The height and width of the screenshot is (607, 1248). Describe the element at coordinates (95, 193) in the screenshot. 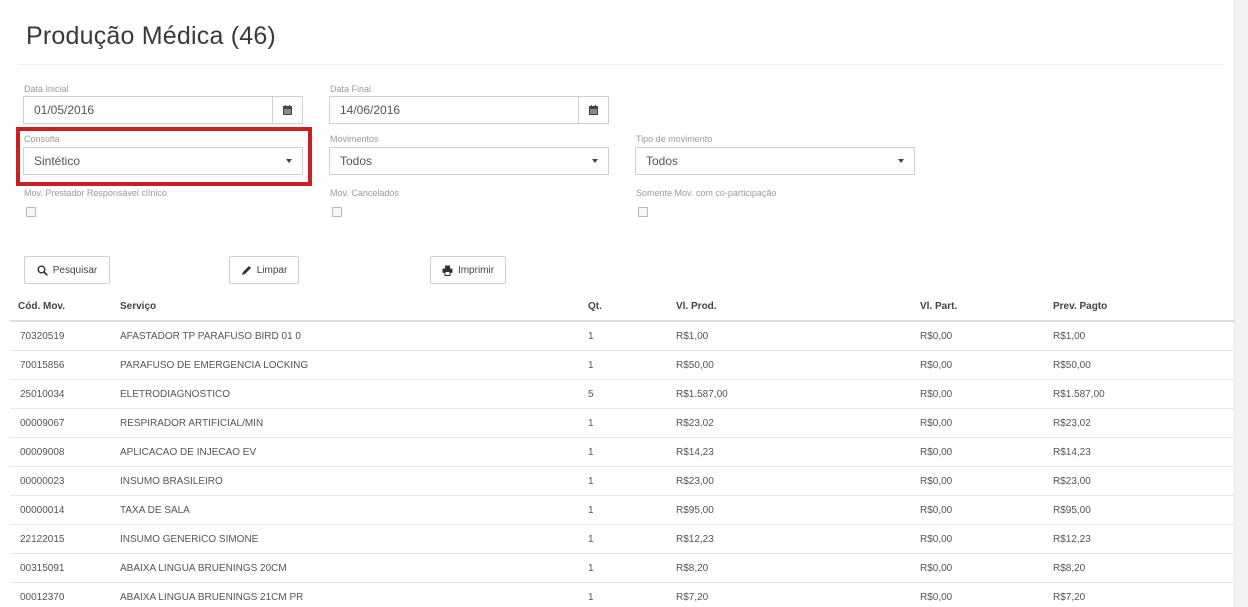

I see `mov-prestador-label: Mov. Prestador Responsável clínico` at that location.